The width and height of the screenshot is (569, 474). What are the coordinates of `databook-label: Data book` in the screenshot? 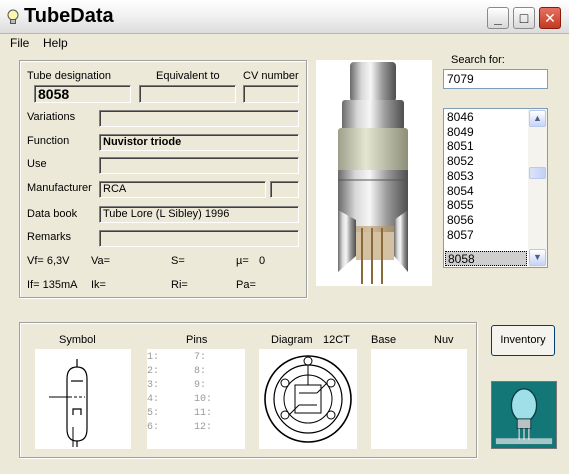 It's located at (52, 214).